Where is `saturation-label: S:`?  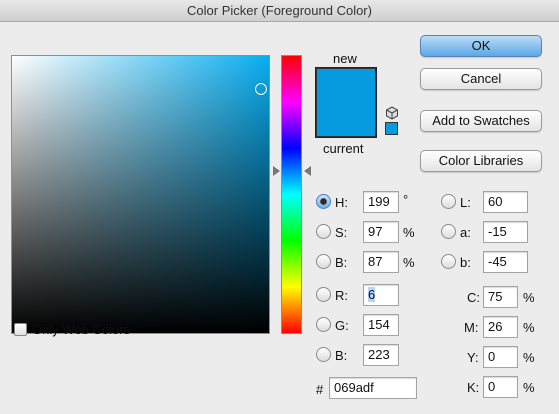 saturation-label: S: is located at coordinates (341, 232).